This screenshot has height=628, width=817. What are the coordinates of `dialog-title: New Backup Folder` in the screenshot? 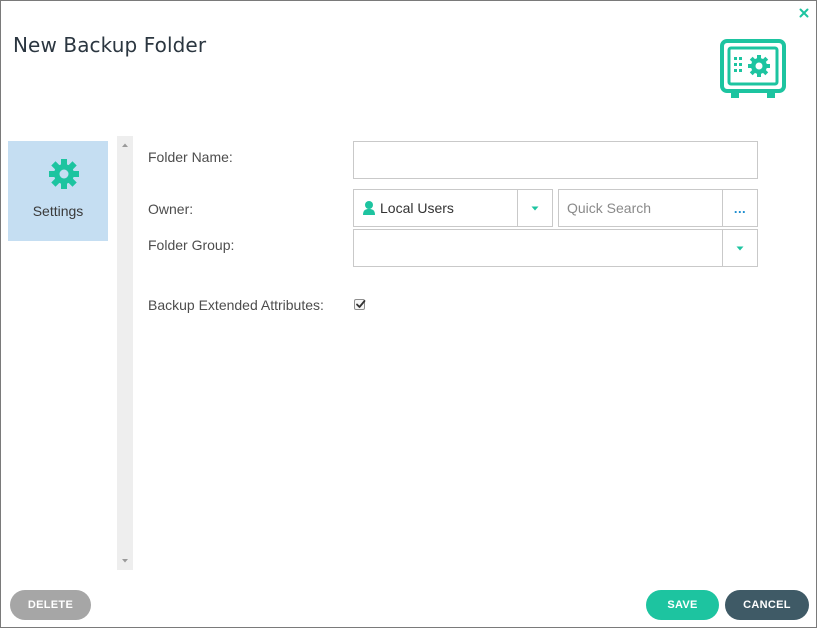 It's located at (110, 45).